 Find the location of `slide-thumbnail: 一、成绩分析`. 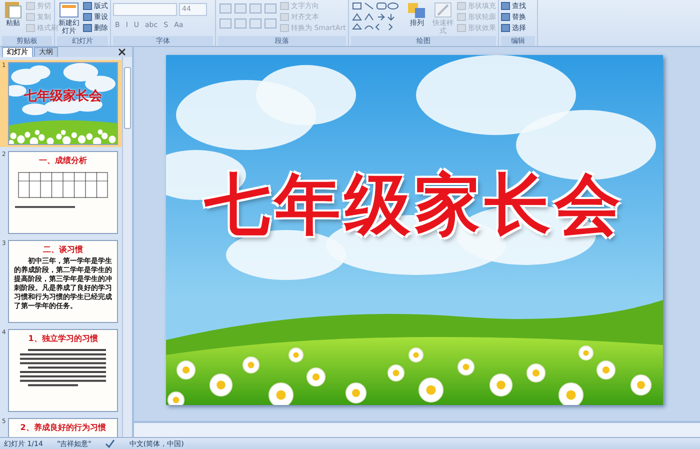

slide-thumbnail: 一、成绩分析 is located at coordinates (63, 192).